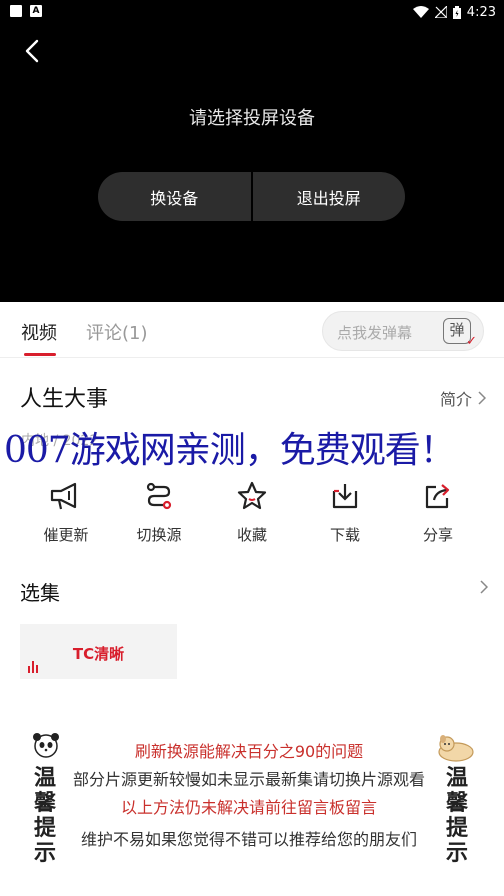 This screenshot has width=504, height=896. I want to click on status-time: 4:23, so click(481, 12).